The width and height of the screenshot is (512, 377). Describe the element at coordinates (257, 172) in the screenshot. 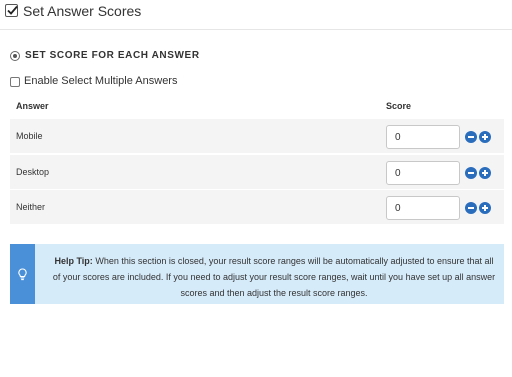

I see `answer-row: Desktop` at that location.